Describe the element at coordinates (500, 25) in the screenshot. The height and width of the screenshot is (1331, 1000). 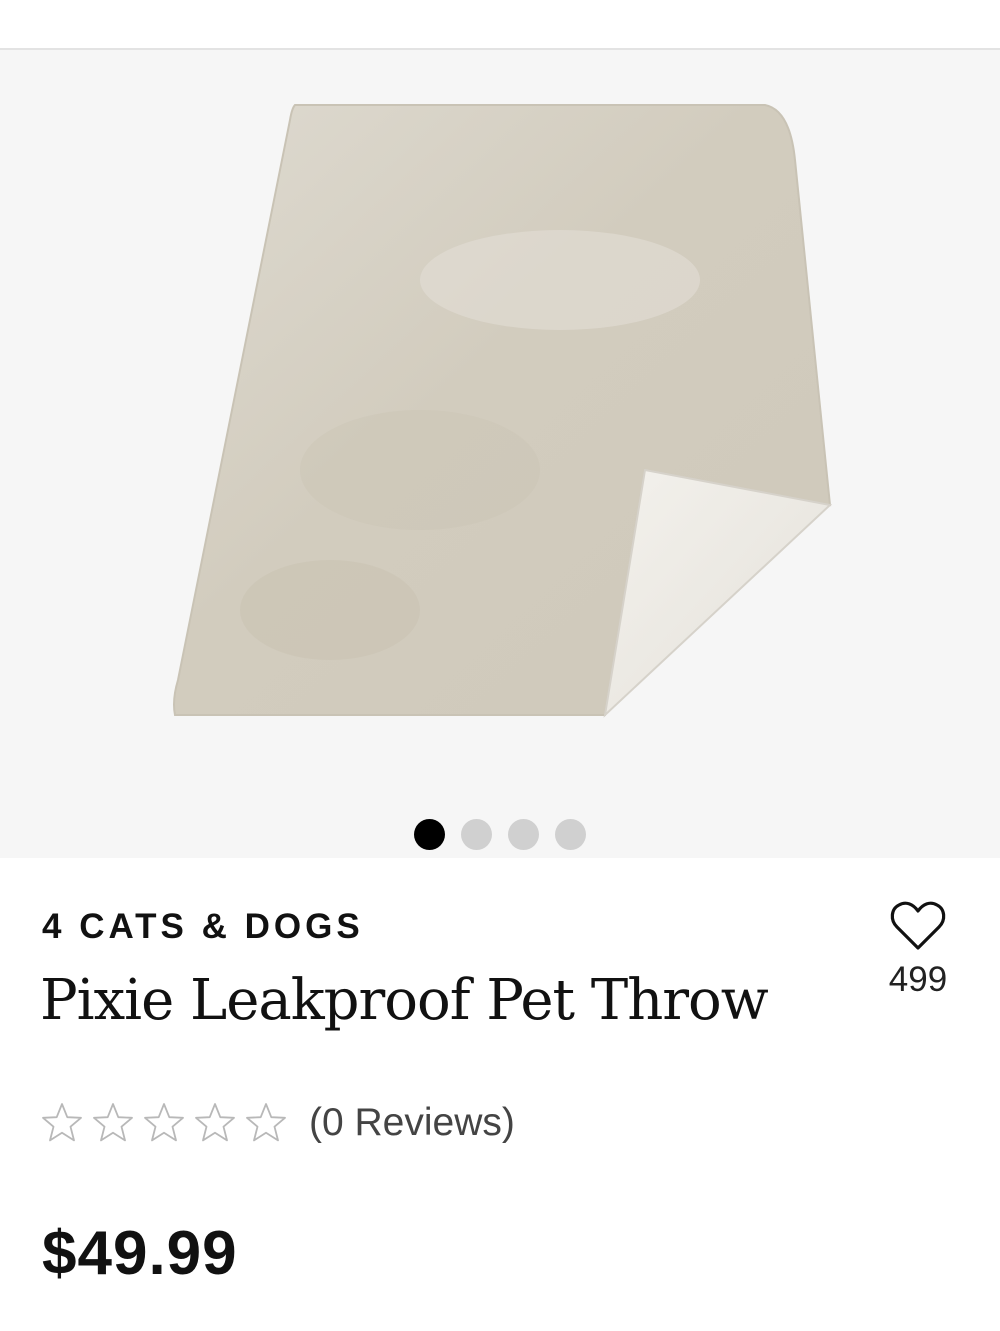
I see `top-bar` at that location.